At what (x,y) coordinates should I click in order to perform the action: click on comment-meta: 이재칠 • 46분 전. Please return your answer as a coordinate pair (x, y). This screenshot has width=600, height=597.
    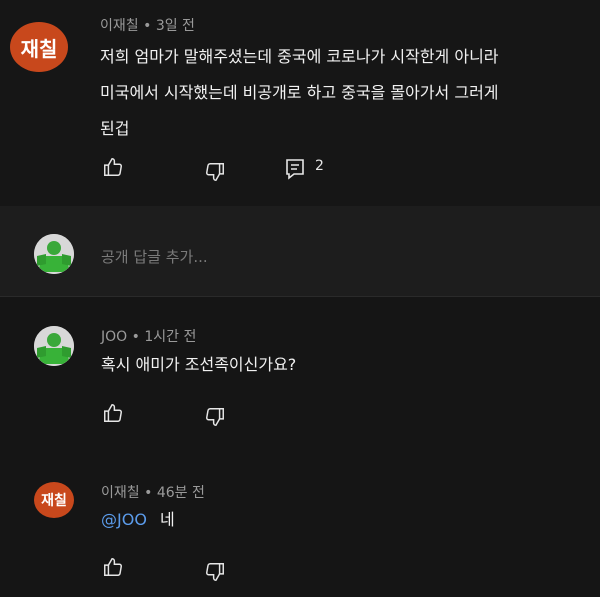
    Looking at the image, I should click on (153, 492).